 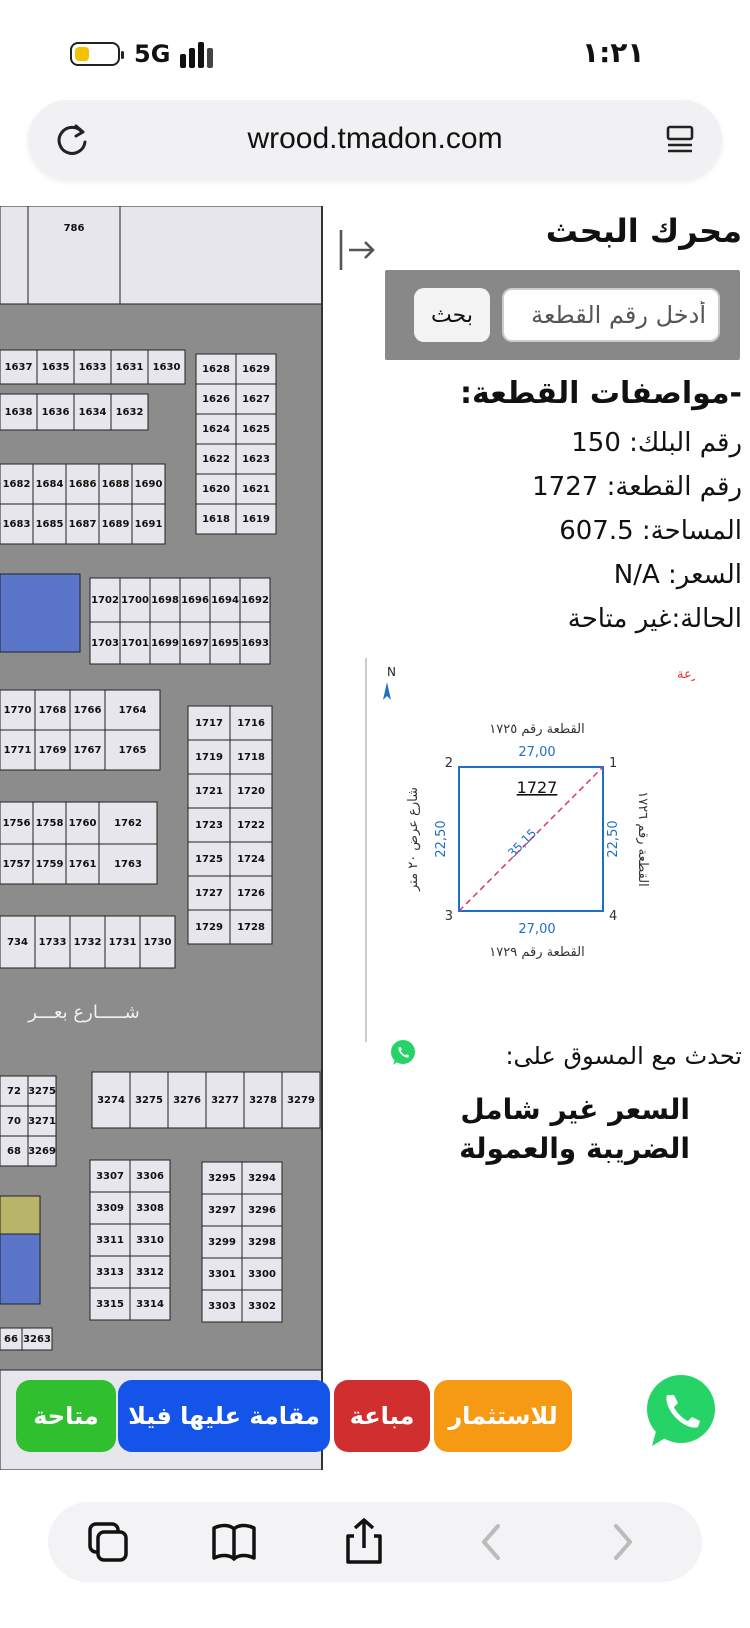 What do you see at coordinates (82, 484) in the screenshot?
I see `map-lot: 1686` at bounding box center [82, 484].